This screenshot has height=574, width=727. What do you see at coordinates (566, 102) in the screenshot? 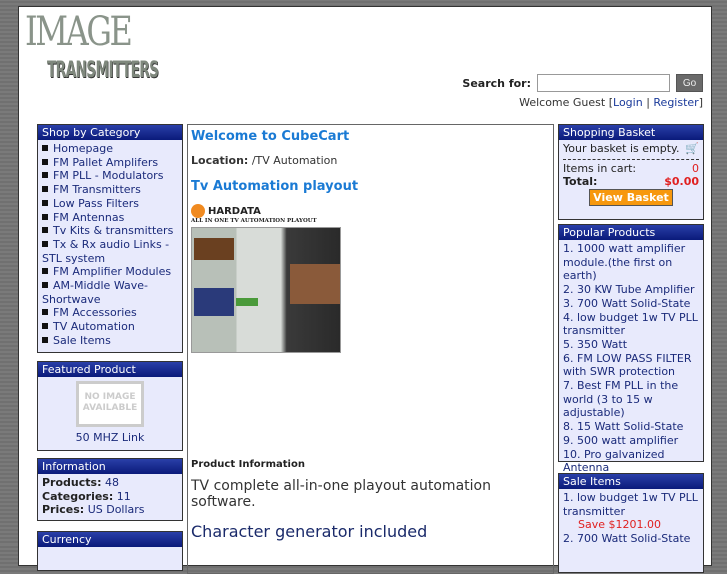
I see `welcome-text: Welcome Guest [` at bounding box center [566, 102].